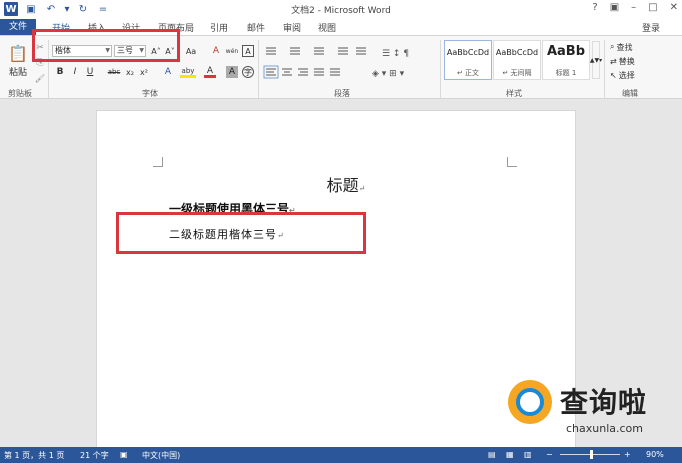 Image resolution: width=682 pixels, height=463 pixels. I want to click on tab-references: 引用, so click(219, 27).